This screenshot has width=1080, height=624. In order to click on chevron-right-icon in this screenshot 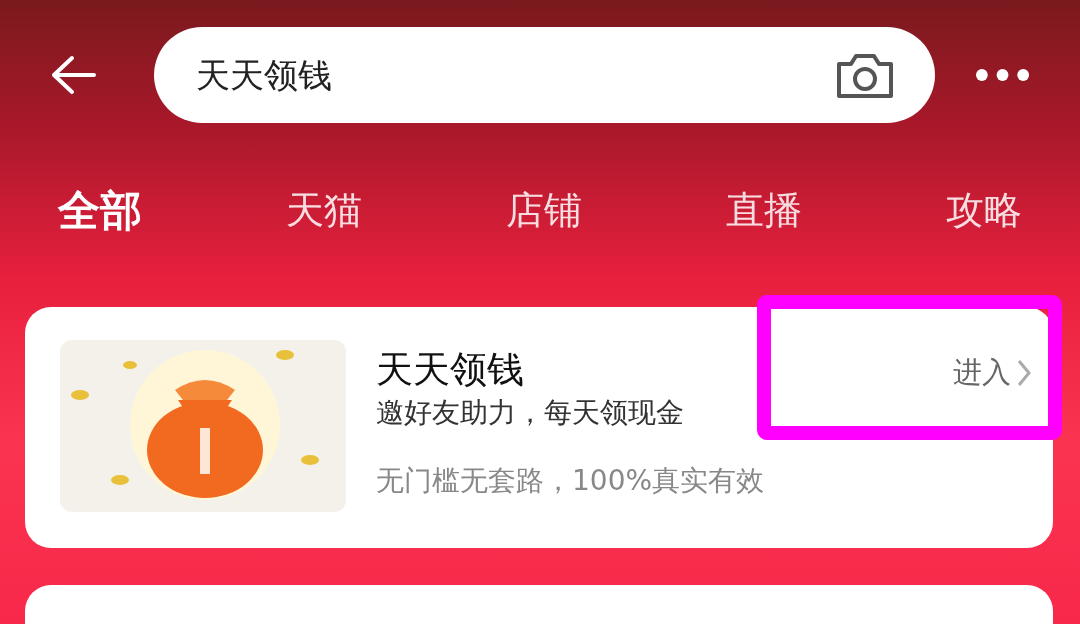, I will do `click(1024, 372)`.